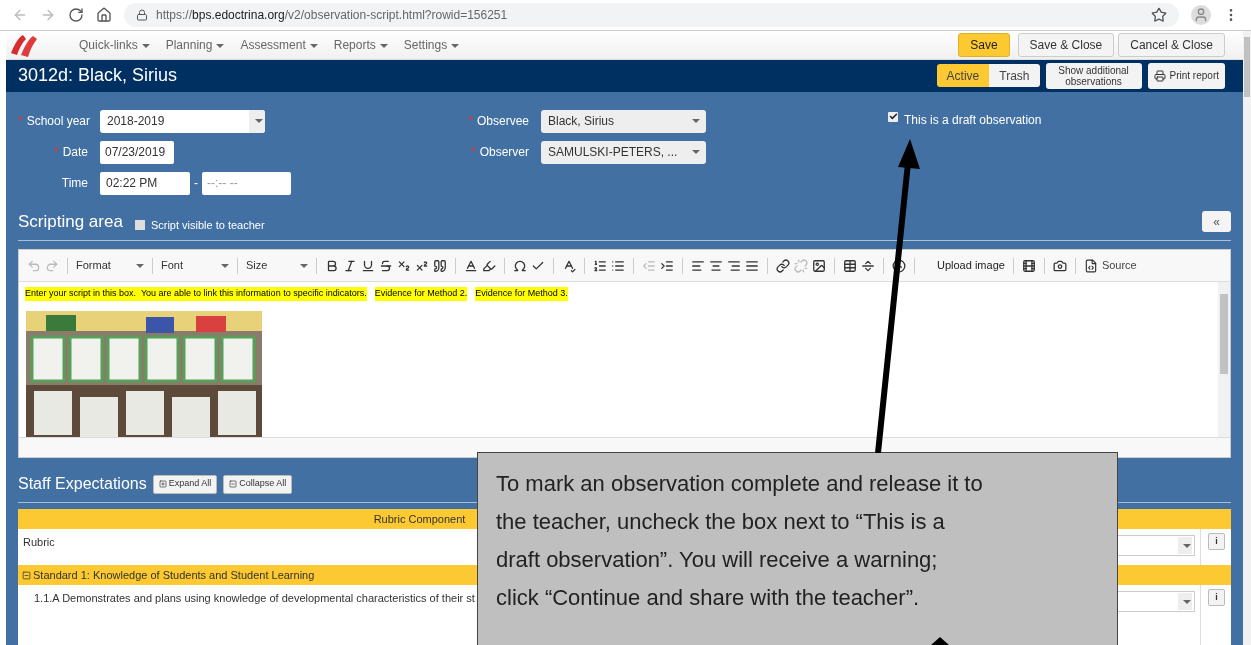 The height and width of the screenshot is (645, 1251). Describe the element at coordinates (569, 265) in the screenshot. I see `spellcheck-icon` at that location.